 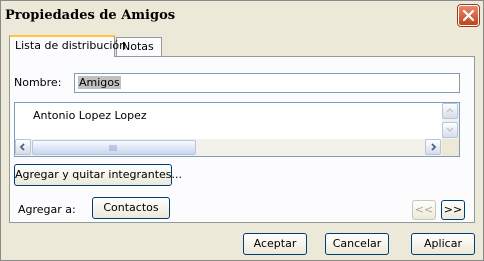 What do you see at coordinates (99, 82) in the screenshot?
I see `name-value: Amigos` at bounding box center [99, 82].